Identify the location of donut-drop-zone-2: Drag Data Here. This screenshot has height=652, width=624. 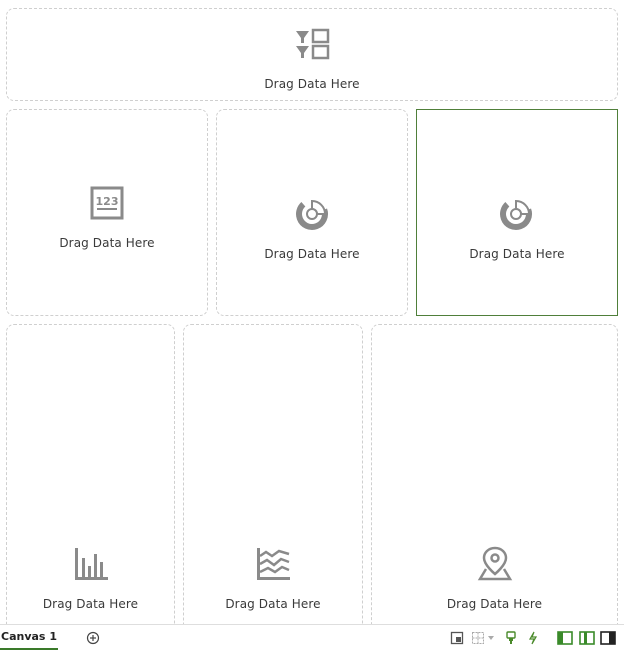
(517, 212).